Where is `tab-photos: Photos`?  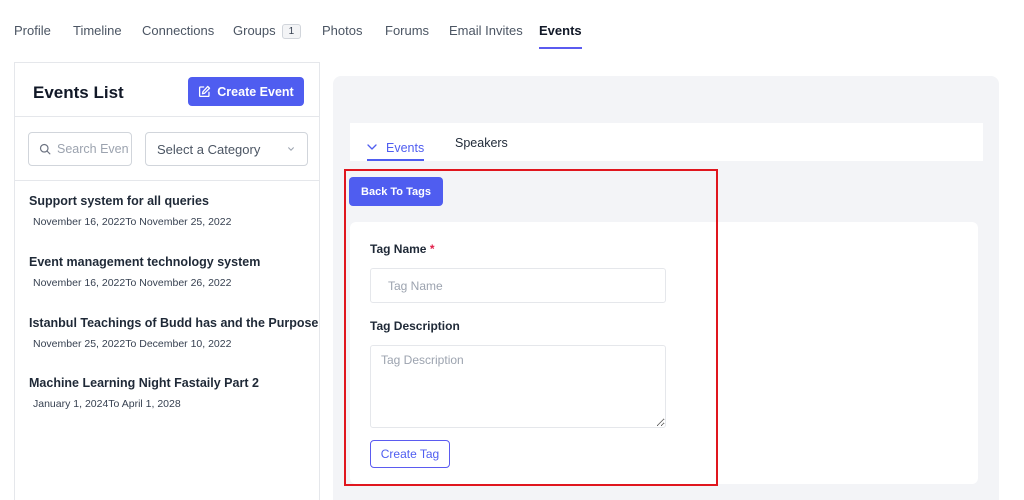
tab-photos: Photos is located at coordinates (342, 36).